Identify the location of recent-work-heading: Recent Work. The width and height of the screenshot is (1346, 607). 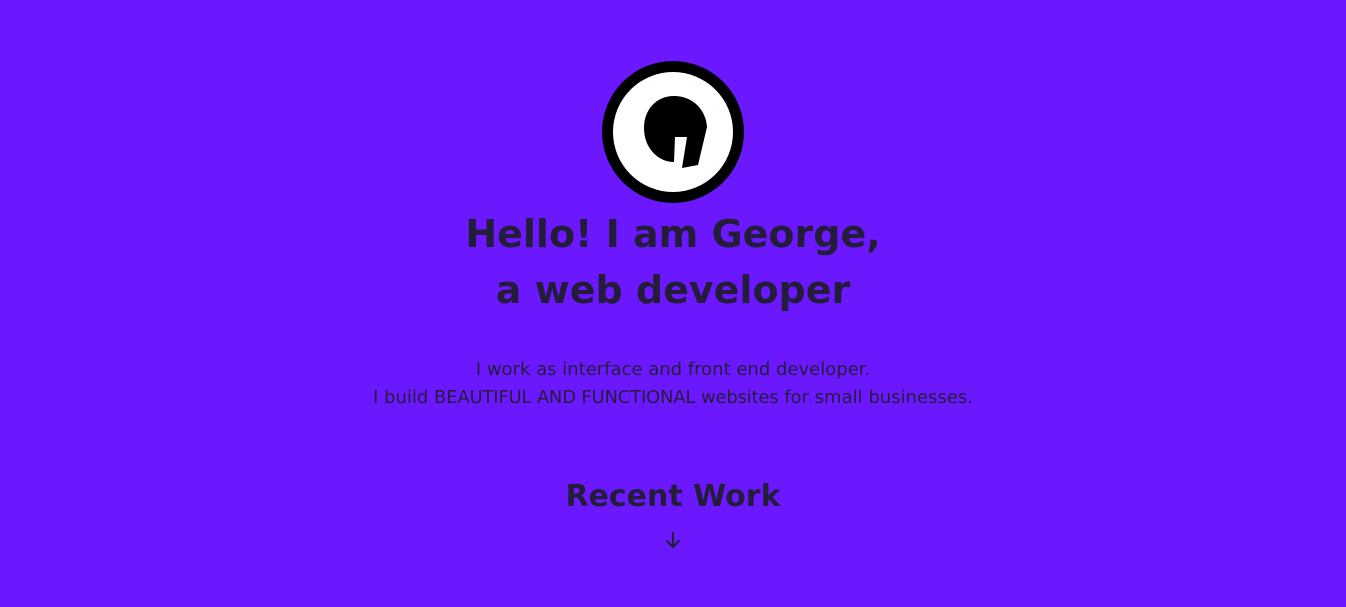
(673, 496).